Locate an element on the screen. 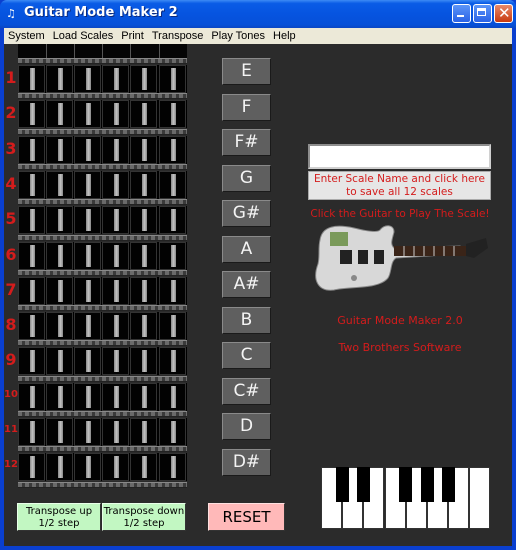 Image resolution: width=516 pixels, height=550 pixels. close-button: ✕ is located at coordinates (503, 13).